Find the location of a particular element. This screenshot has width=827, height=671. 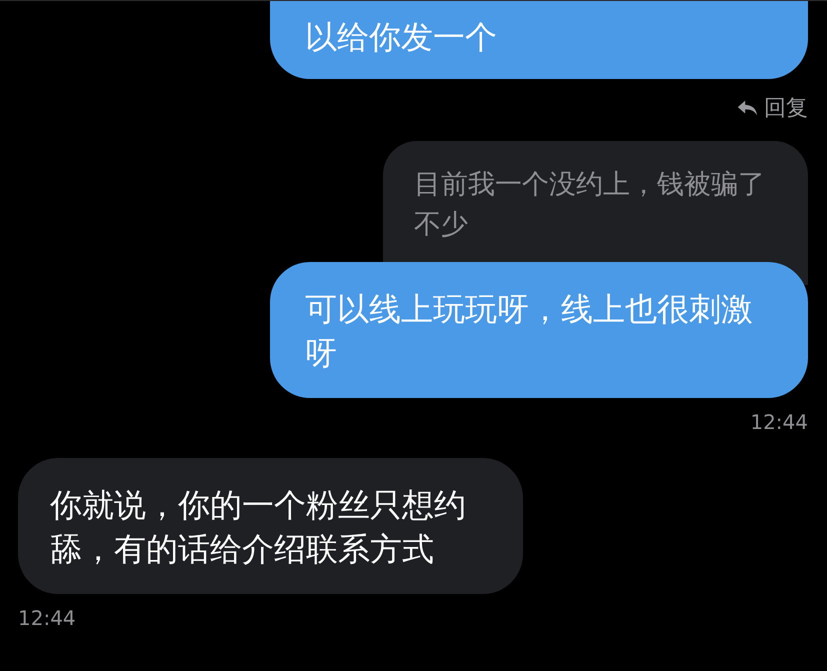

reply-button: 回复 is located at coordinates (771, 108).